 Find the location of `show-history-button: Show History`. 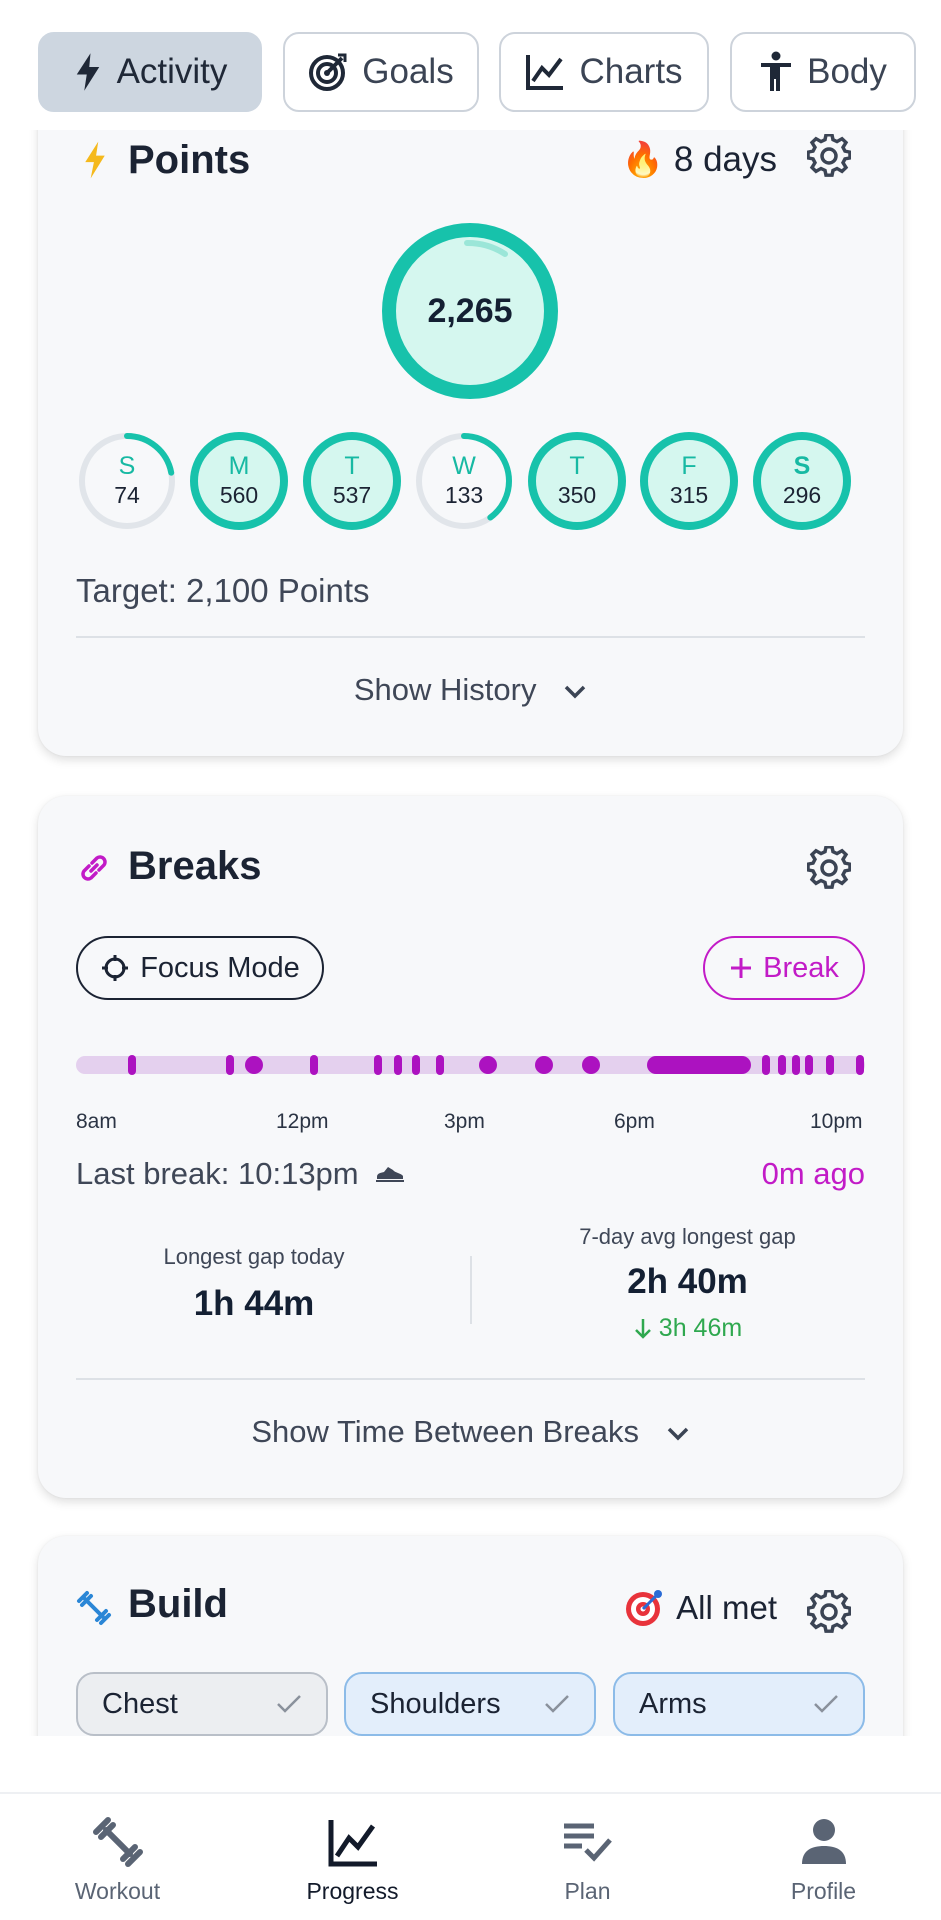

show-history-button: Show History is located at coordinates (470, 690).